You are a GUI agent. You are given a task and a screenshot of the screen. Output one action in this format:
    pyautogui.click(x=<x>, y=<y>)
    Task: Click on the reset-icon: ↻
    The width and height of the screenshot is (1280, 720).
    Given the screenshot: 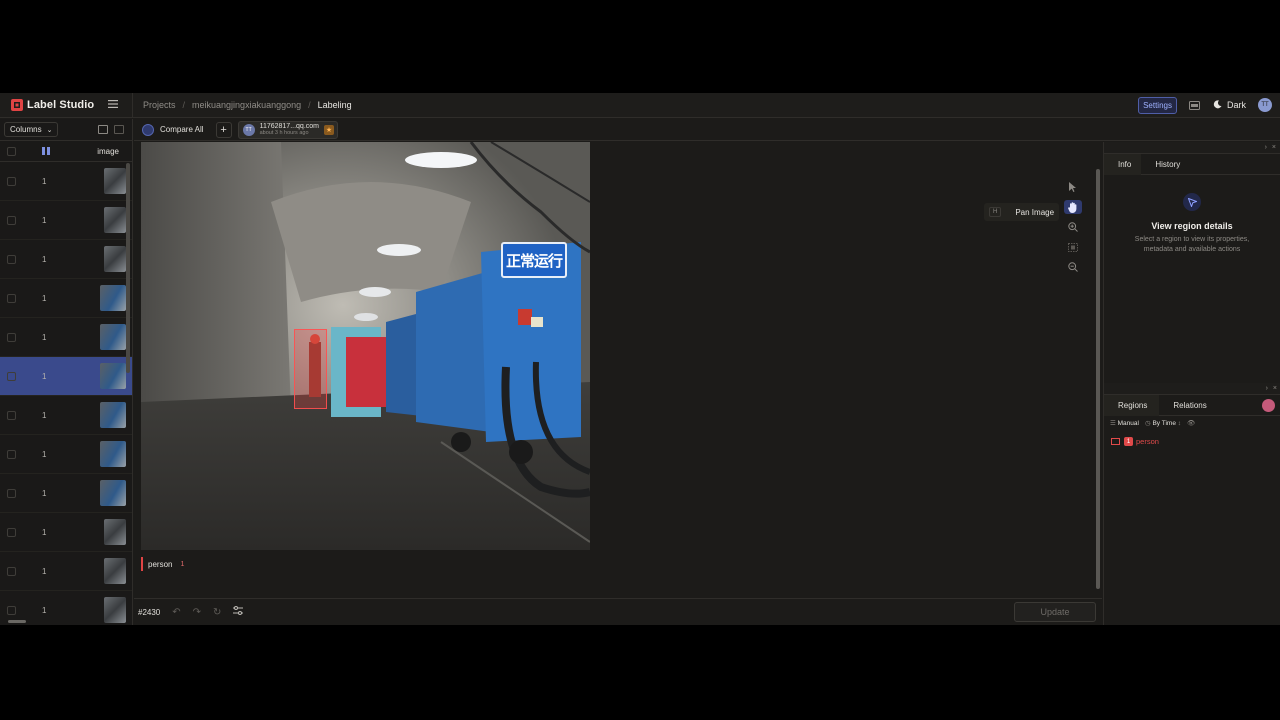 What is the action you would take?
    pyautogui.click(x=217, y=612)
    